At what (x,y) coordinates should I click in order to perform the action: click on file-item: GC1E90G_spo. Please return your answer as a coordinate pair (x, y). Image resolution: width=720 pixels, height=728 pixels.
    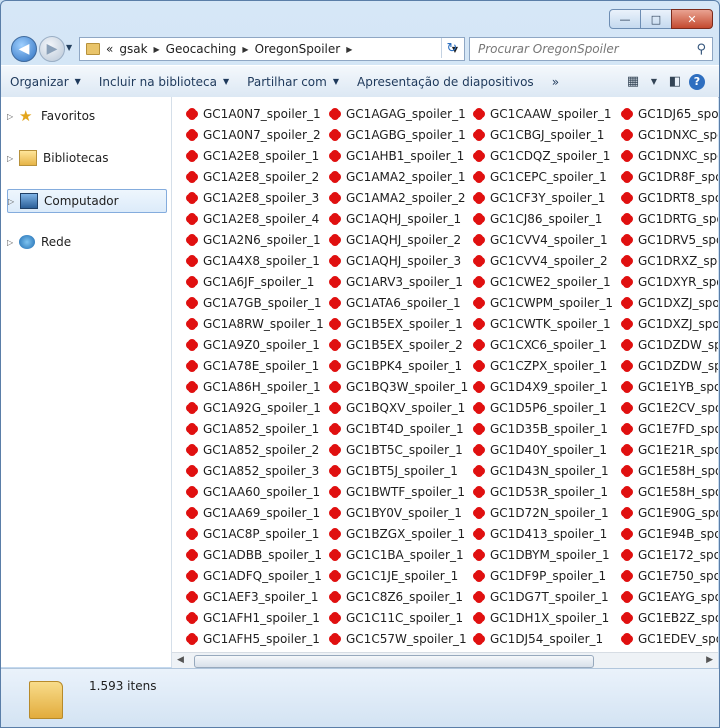
    Looking at the image, I should click on (669, 512).